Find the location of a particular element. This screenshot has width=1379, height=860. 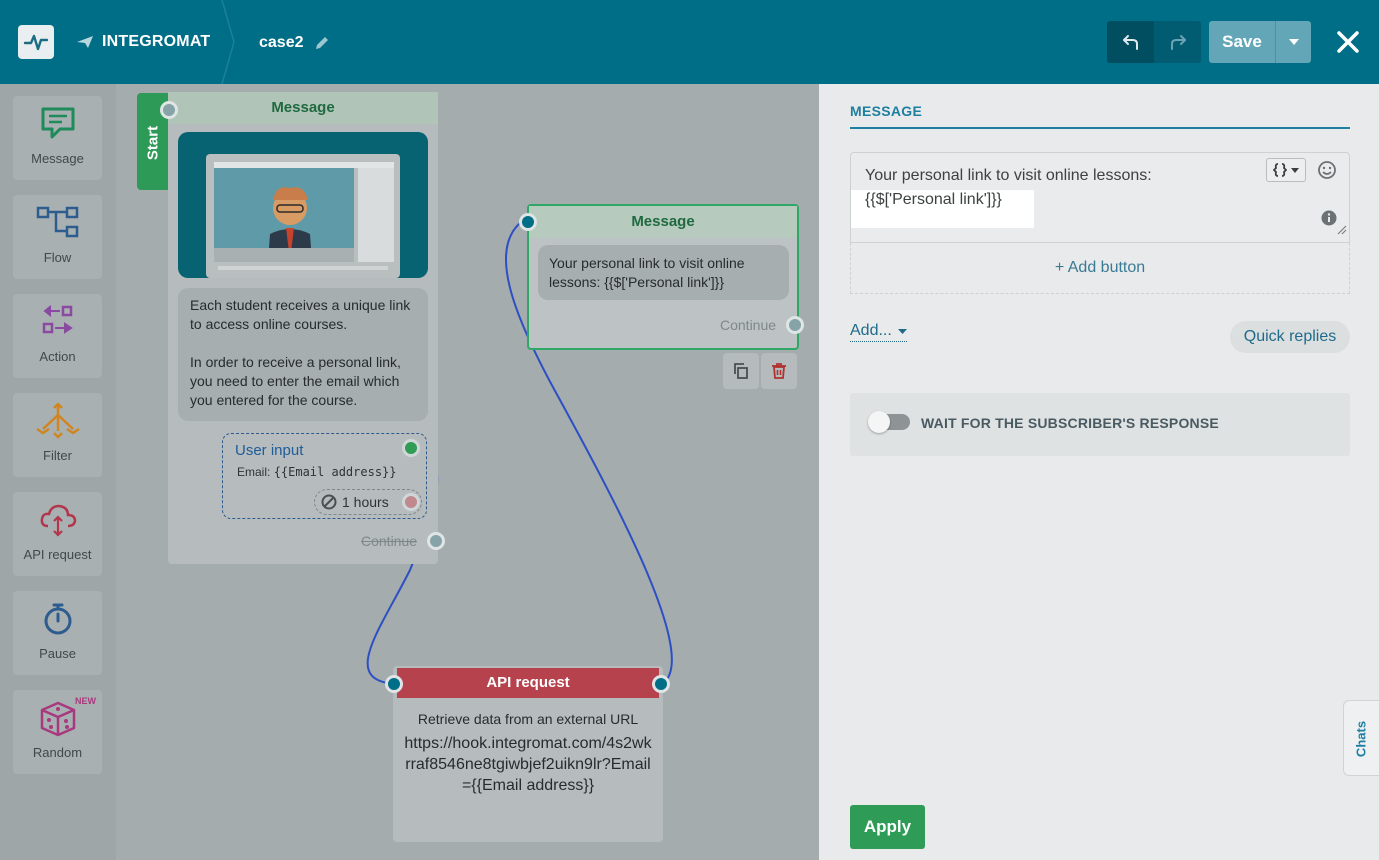

user-input-title: User input is located at coordinates (269, 450).